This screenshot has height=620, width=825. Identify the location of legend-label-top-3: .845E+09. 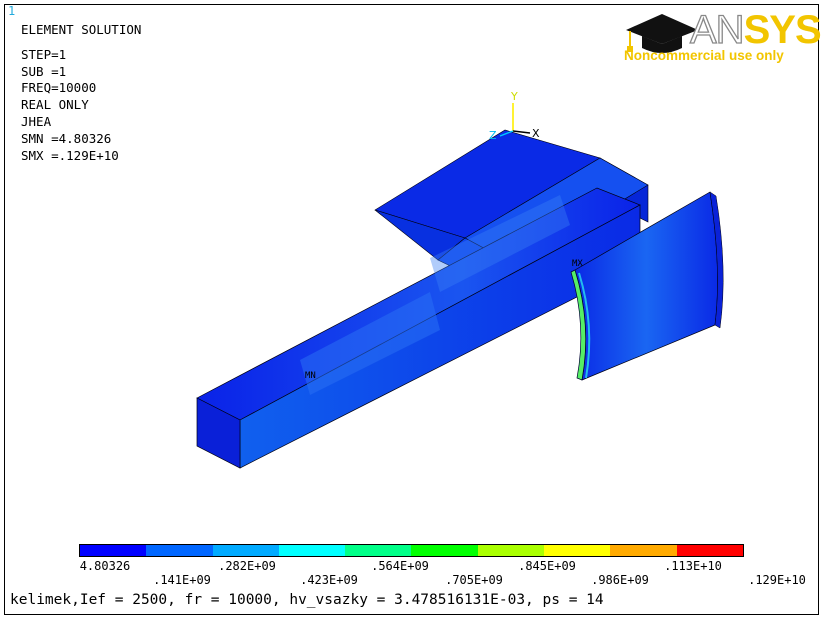
(547, 566).